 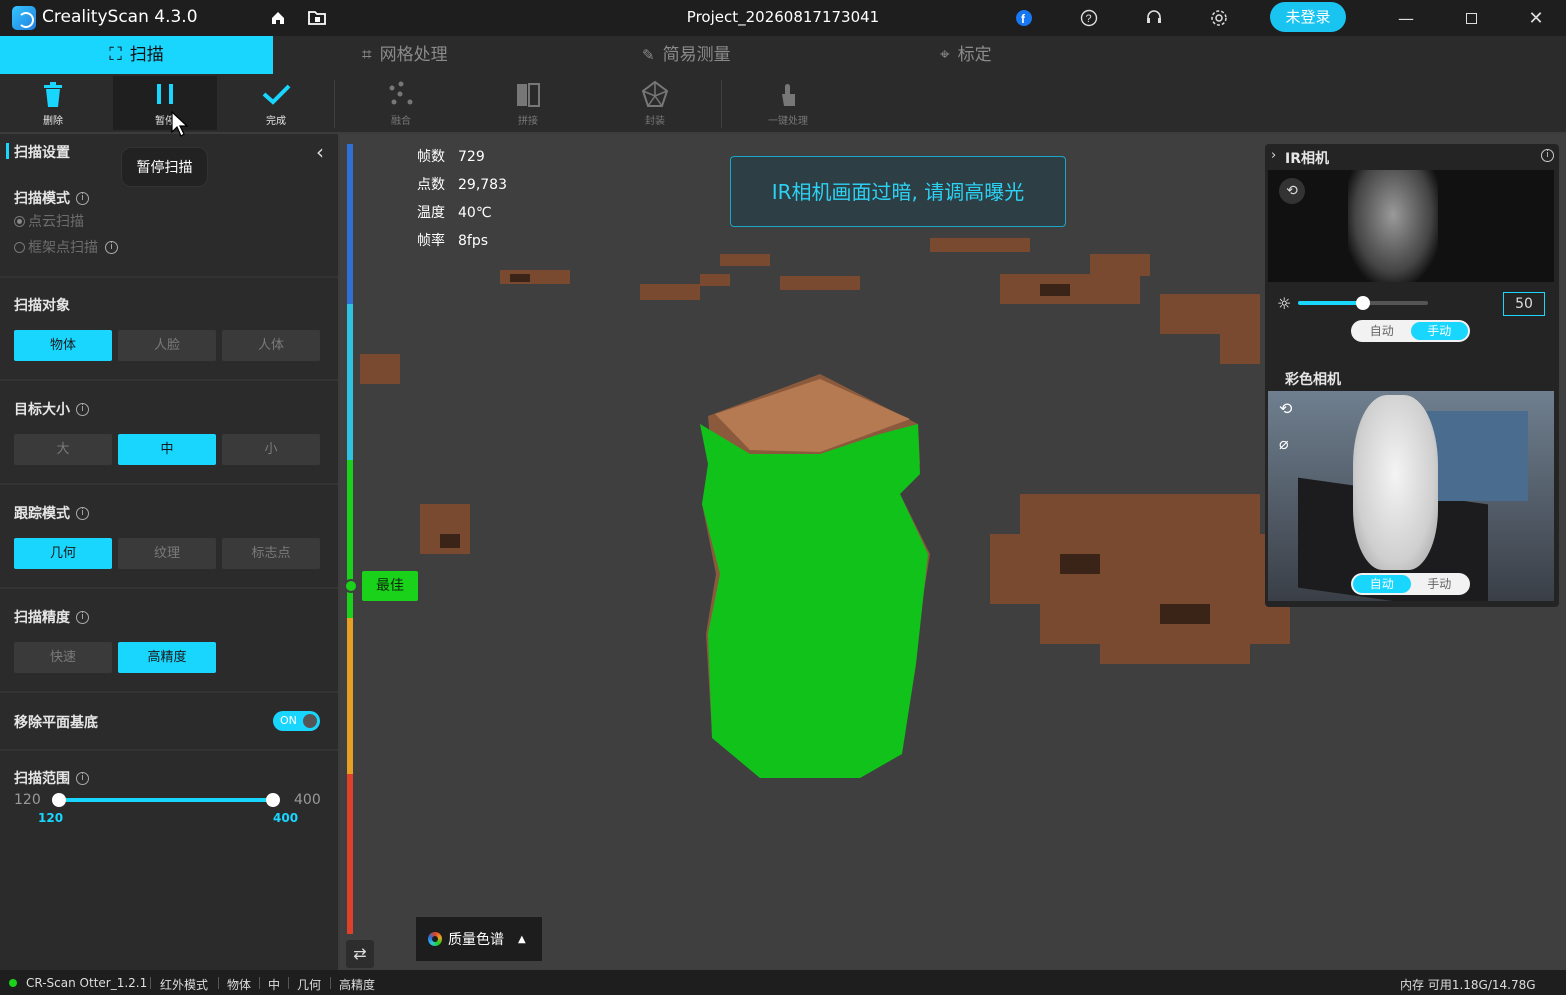 I want to click on touch-icon, so click(x=788, y=95).